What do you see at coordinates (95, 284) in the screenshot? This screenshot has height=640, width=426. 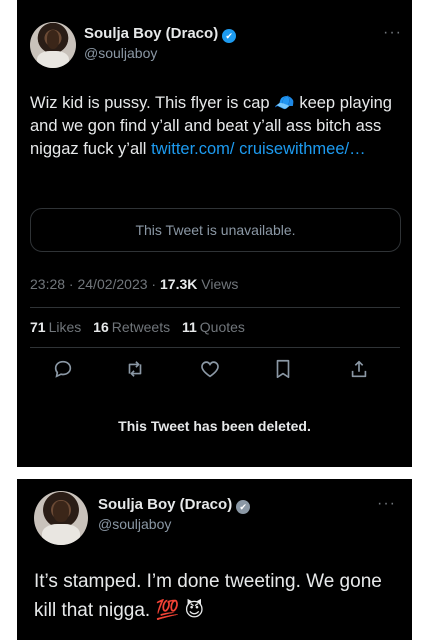 I see `timestamp: 23:28 · 24/02/2023 ·` at bounding box center [95, 284].